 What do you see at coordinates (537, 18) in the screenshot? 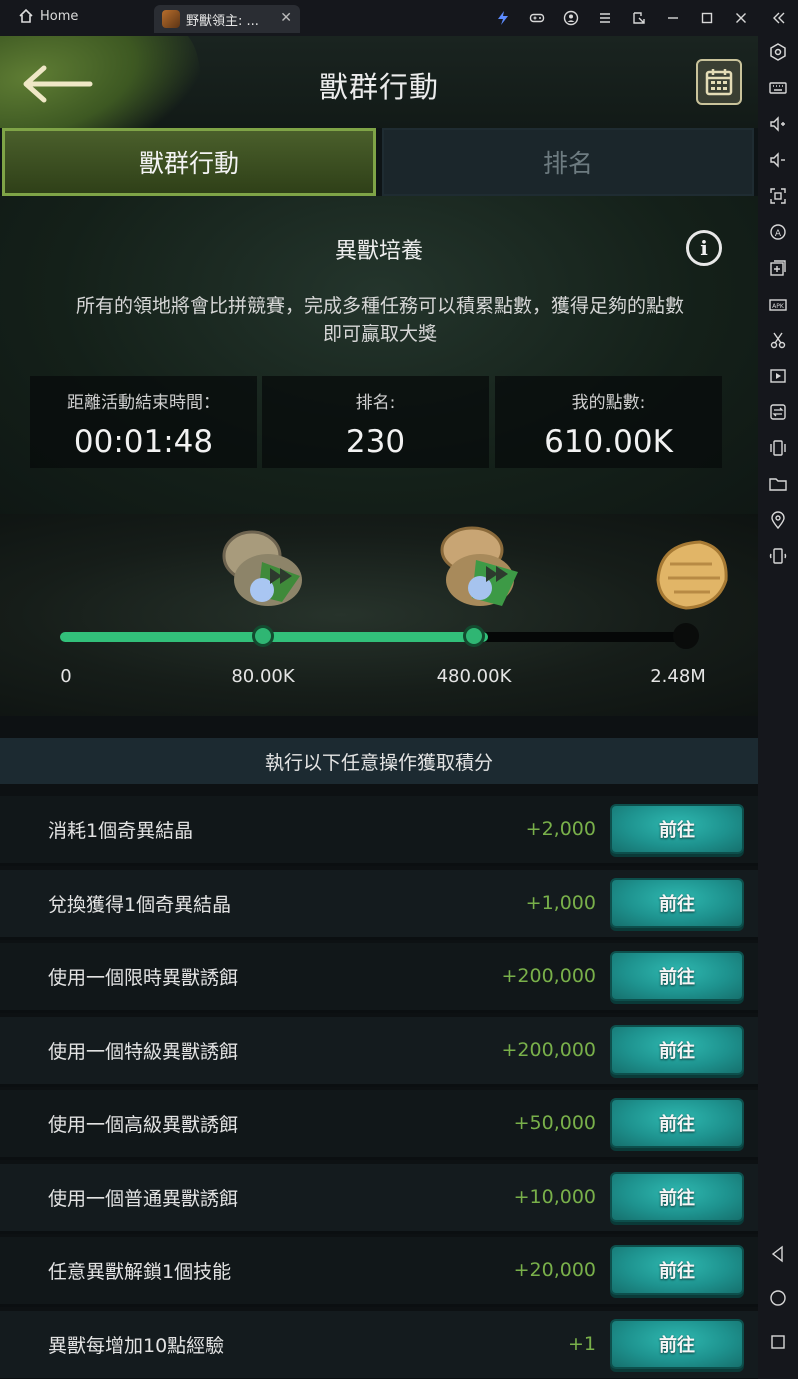
I see `gamepad-icon` at bounding box center [537, 18].